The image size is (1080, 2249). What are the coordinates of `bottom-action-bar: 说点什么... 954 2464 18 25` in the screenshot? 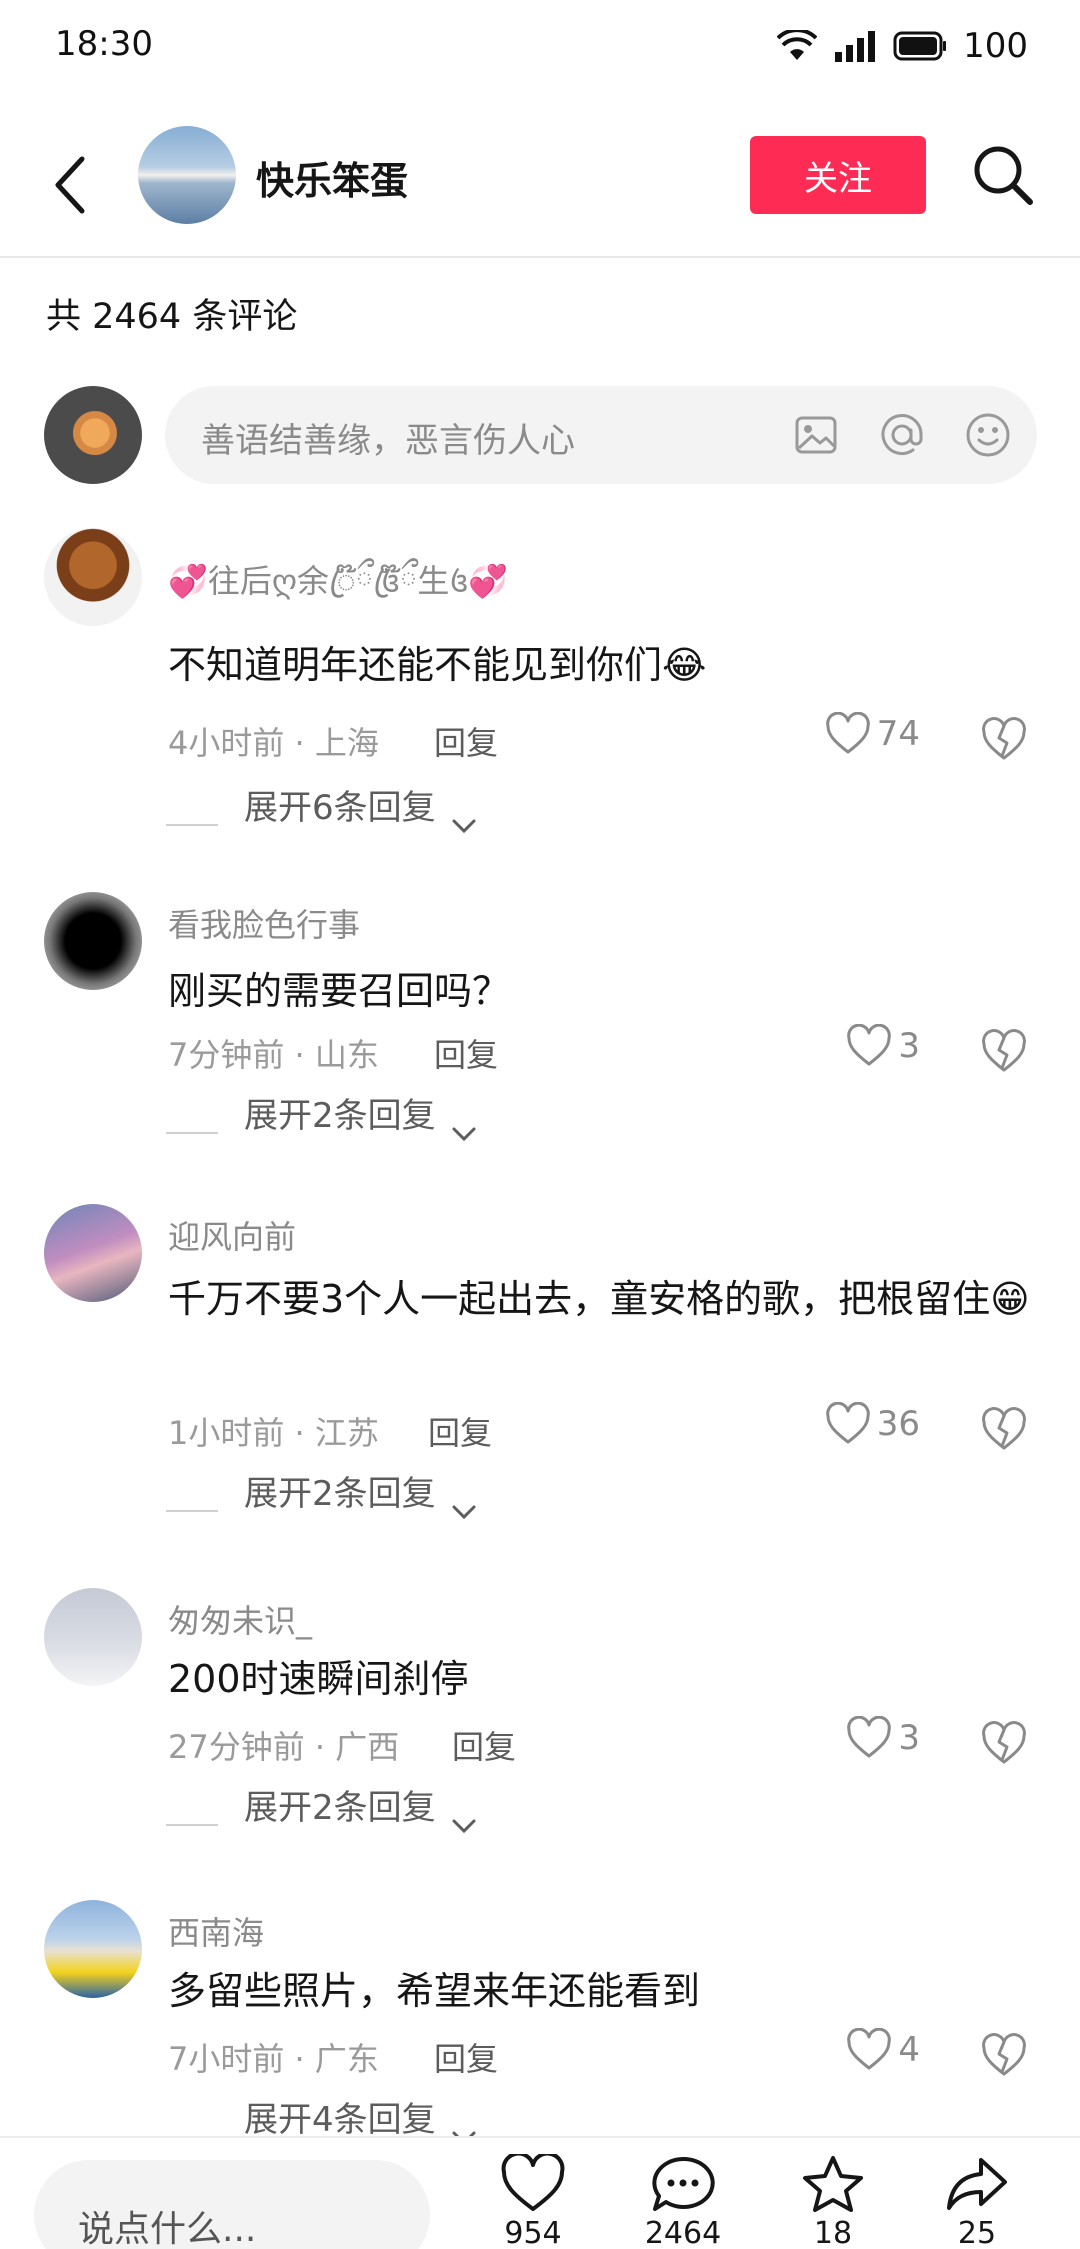 It's located at (540, 2192).